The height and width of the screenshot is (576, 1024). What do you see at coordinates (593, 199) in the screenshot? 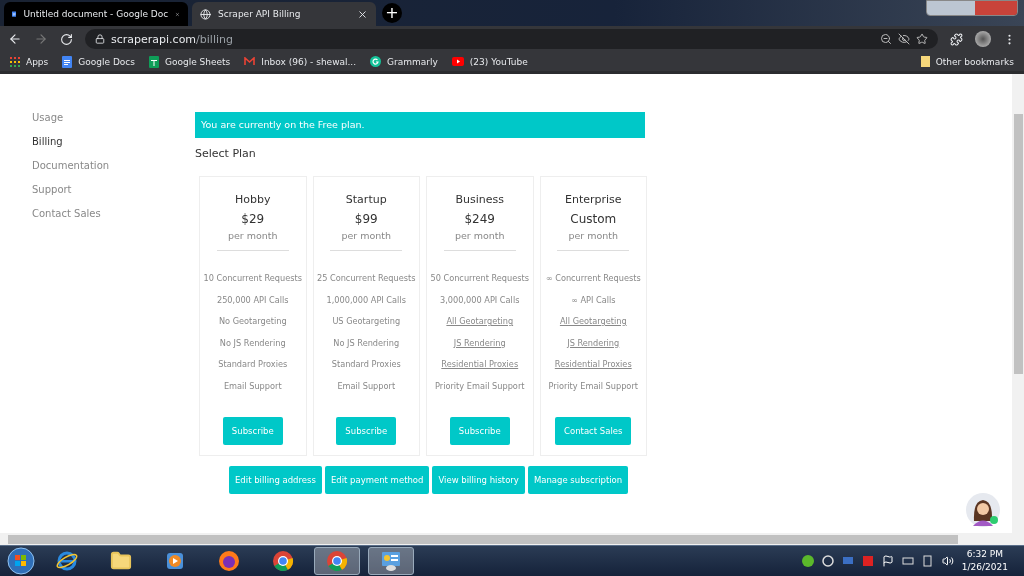
I see `plan-name: Enterprise` at bounding box center [593, 199].